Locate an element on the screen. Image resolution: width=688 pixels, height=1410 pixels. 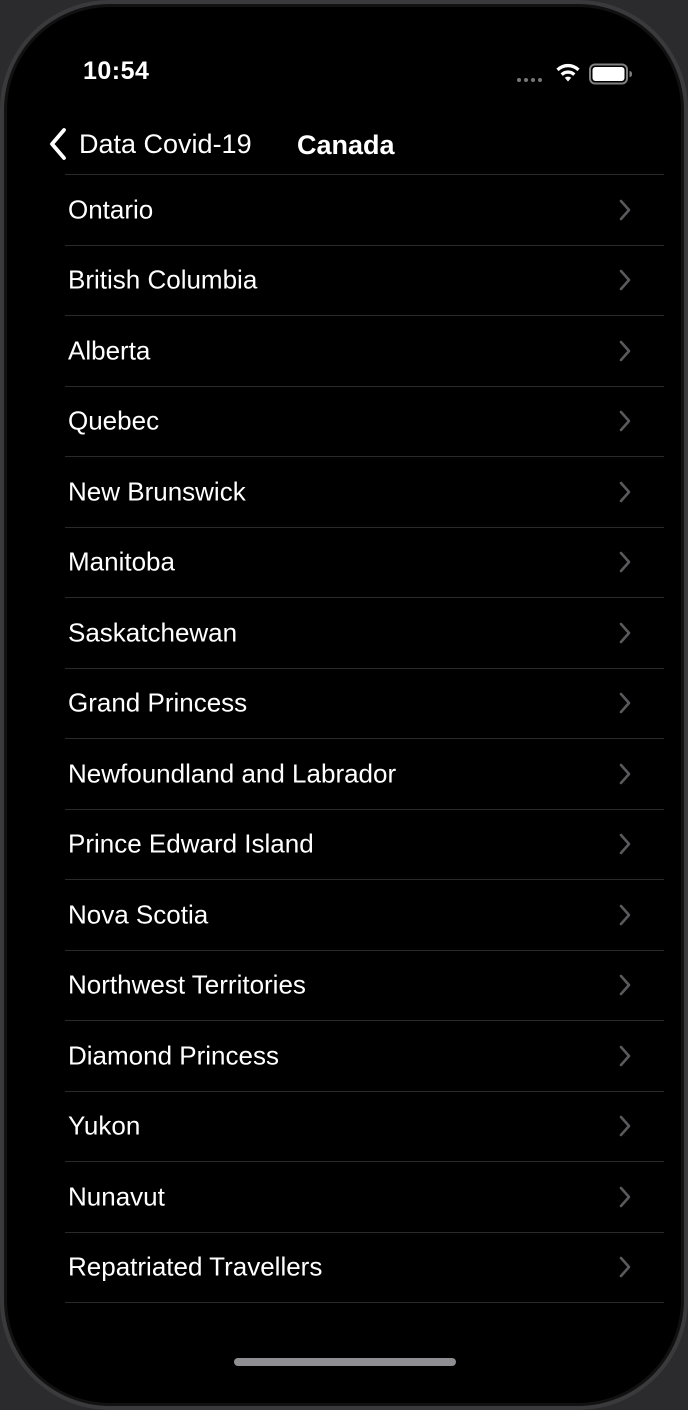
page-title: Canada is located at coordinates (346, 145).